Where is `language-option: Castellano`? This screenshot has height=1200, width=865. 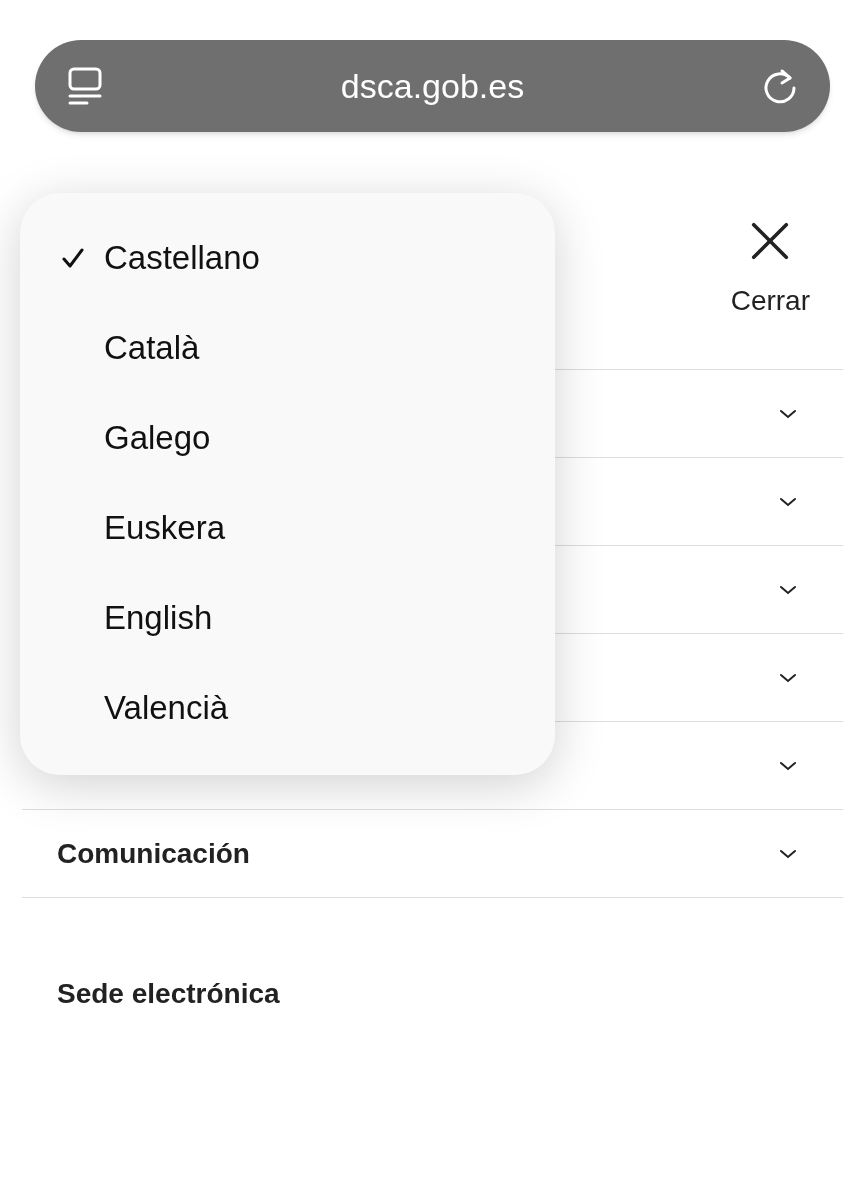
language-option: Castellano is located at coordinates (287, 258).